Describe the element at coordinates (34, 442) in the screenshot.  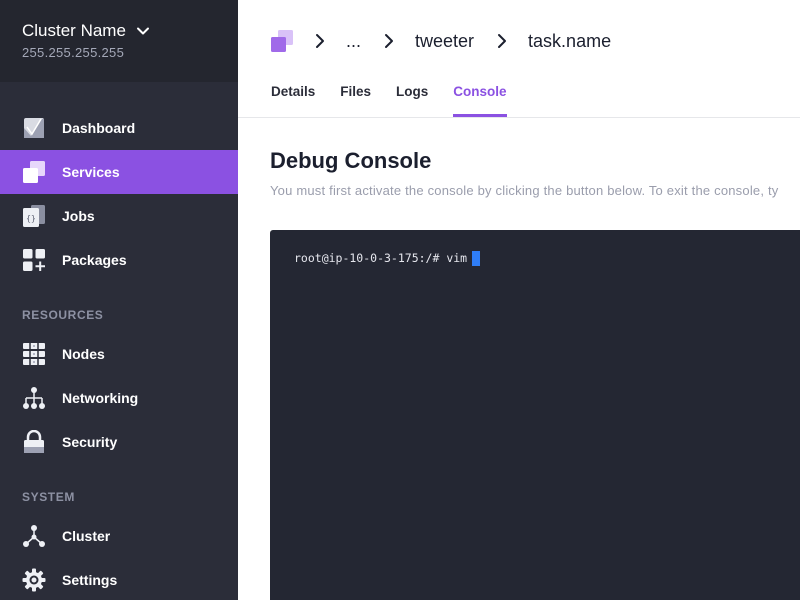
I see `lock-icon` at that location.